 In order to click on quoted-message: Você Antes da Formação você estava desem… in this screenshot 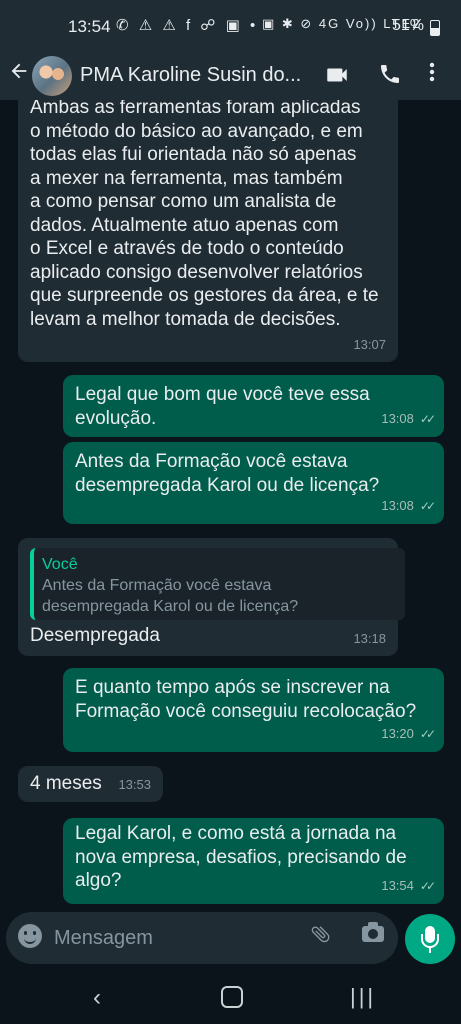, I will do `click(217, 584)`.